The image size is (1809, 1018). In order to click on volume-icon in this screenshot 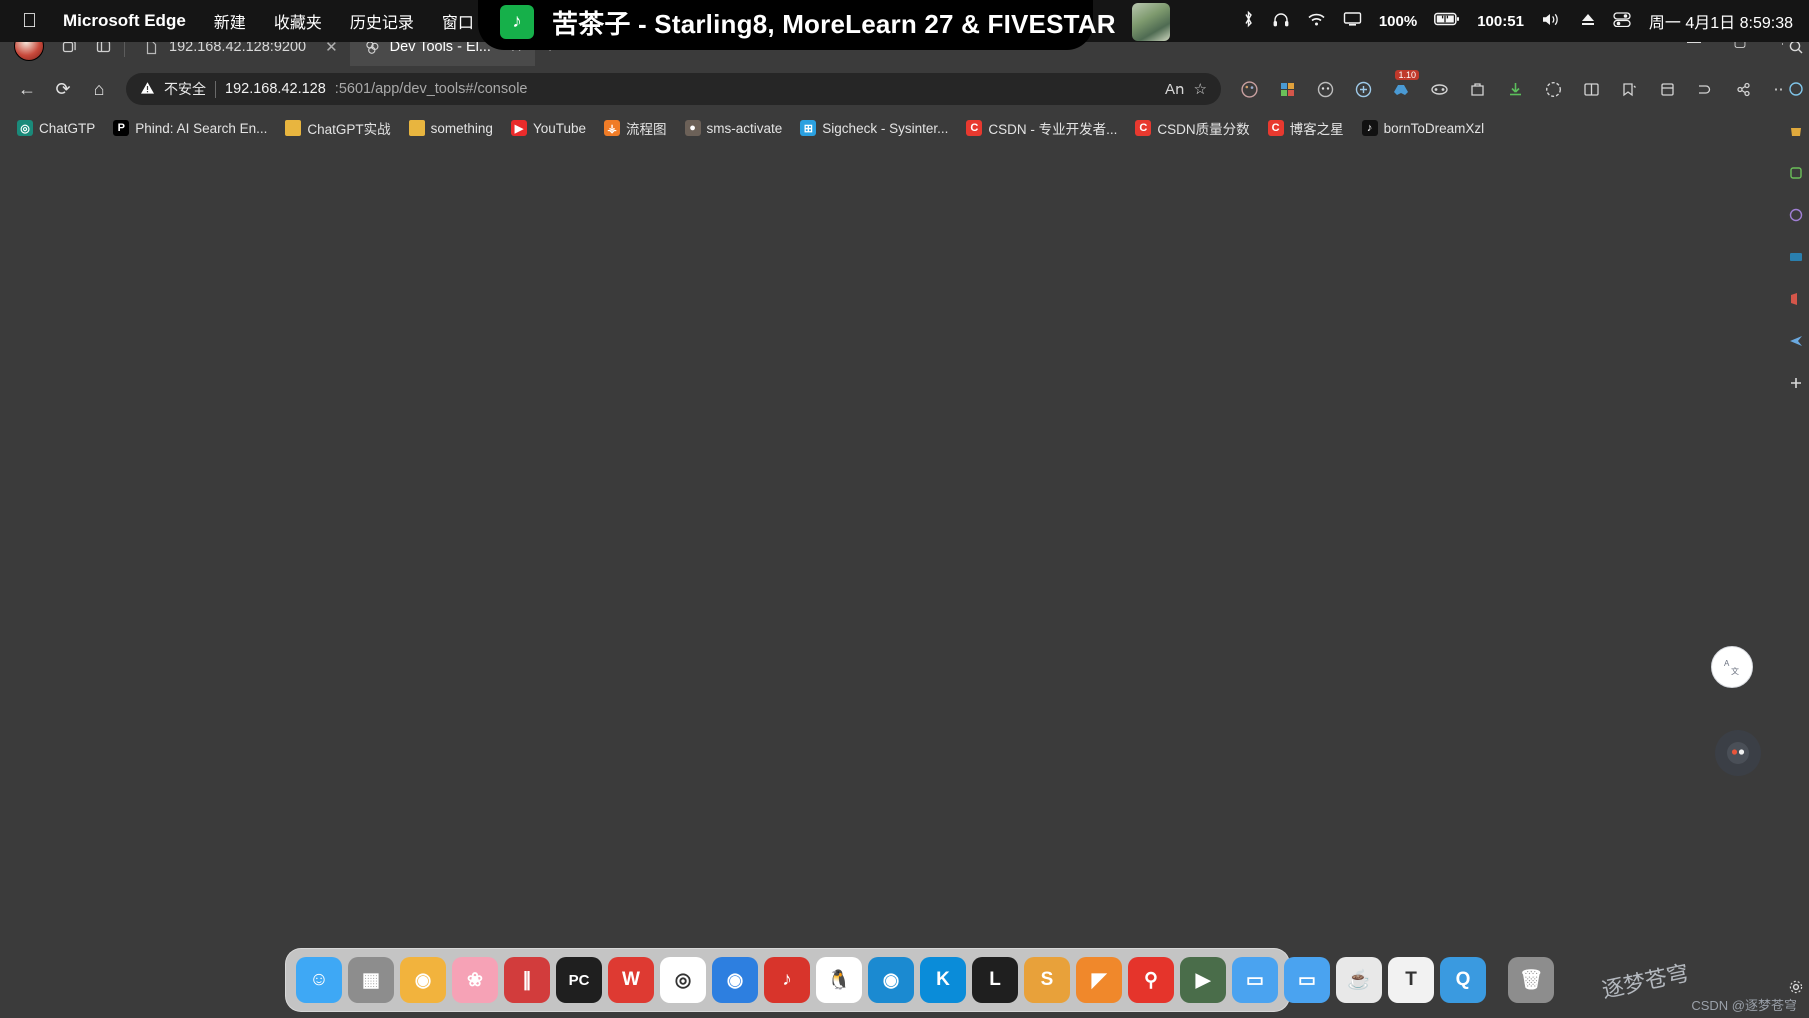, I will do `click(1552, 21)`.